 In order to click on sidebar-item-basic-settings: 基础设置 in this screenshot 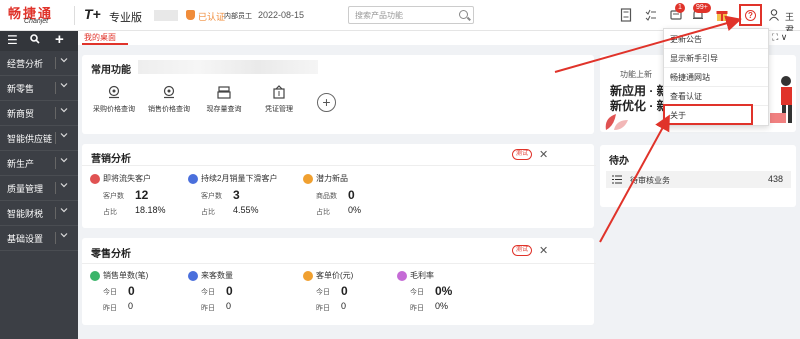, I will do `click(39, 238)`.